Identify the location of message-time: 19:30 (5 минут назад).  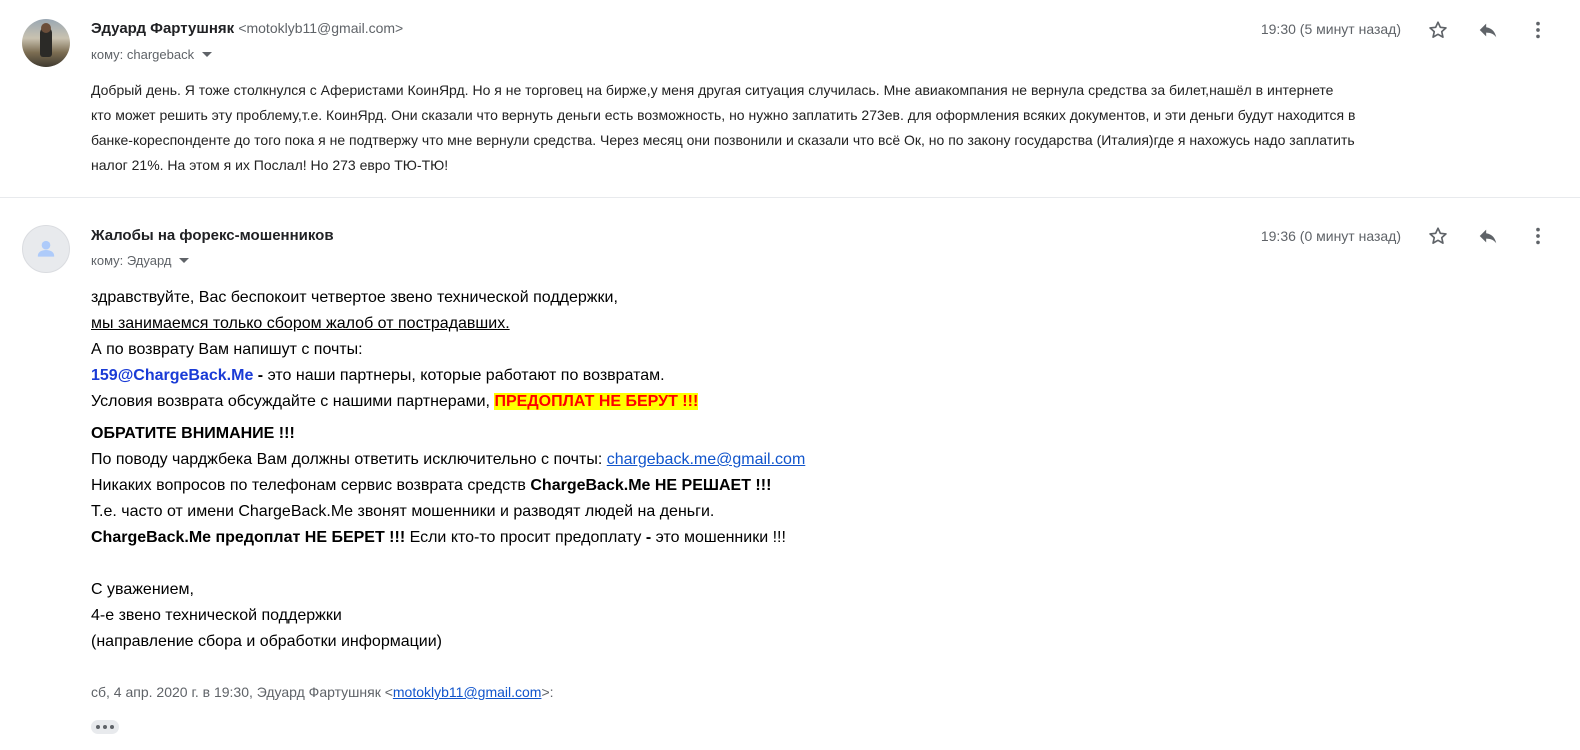
(1331, 29).